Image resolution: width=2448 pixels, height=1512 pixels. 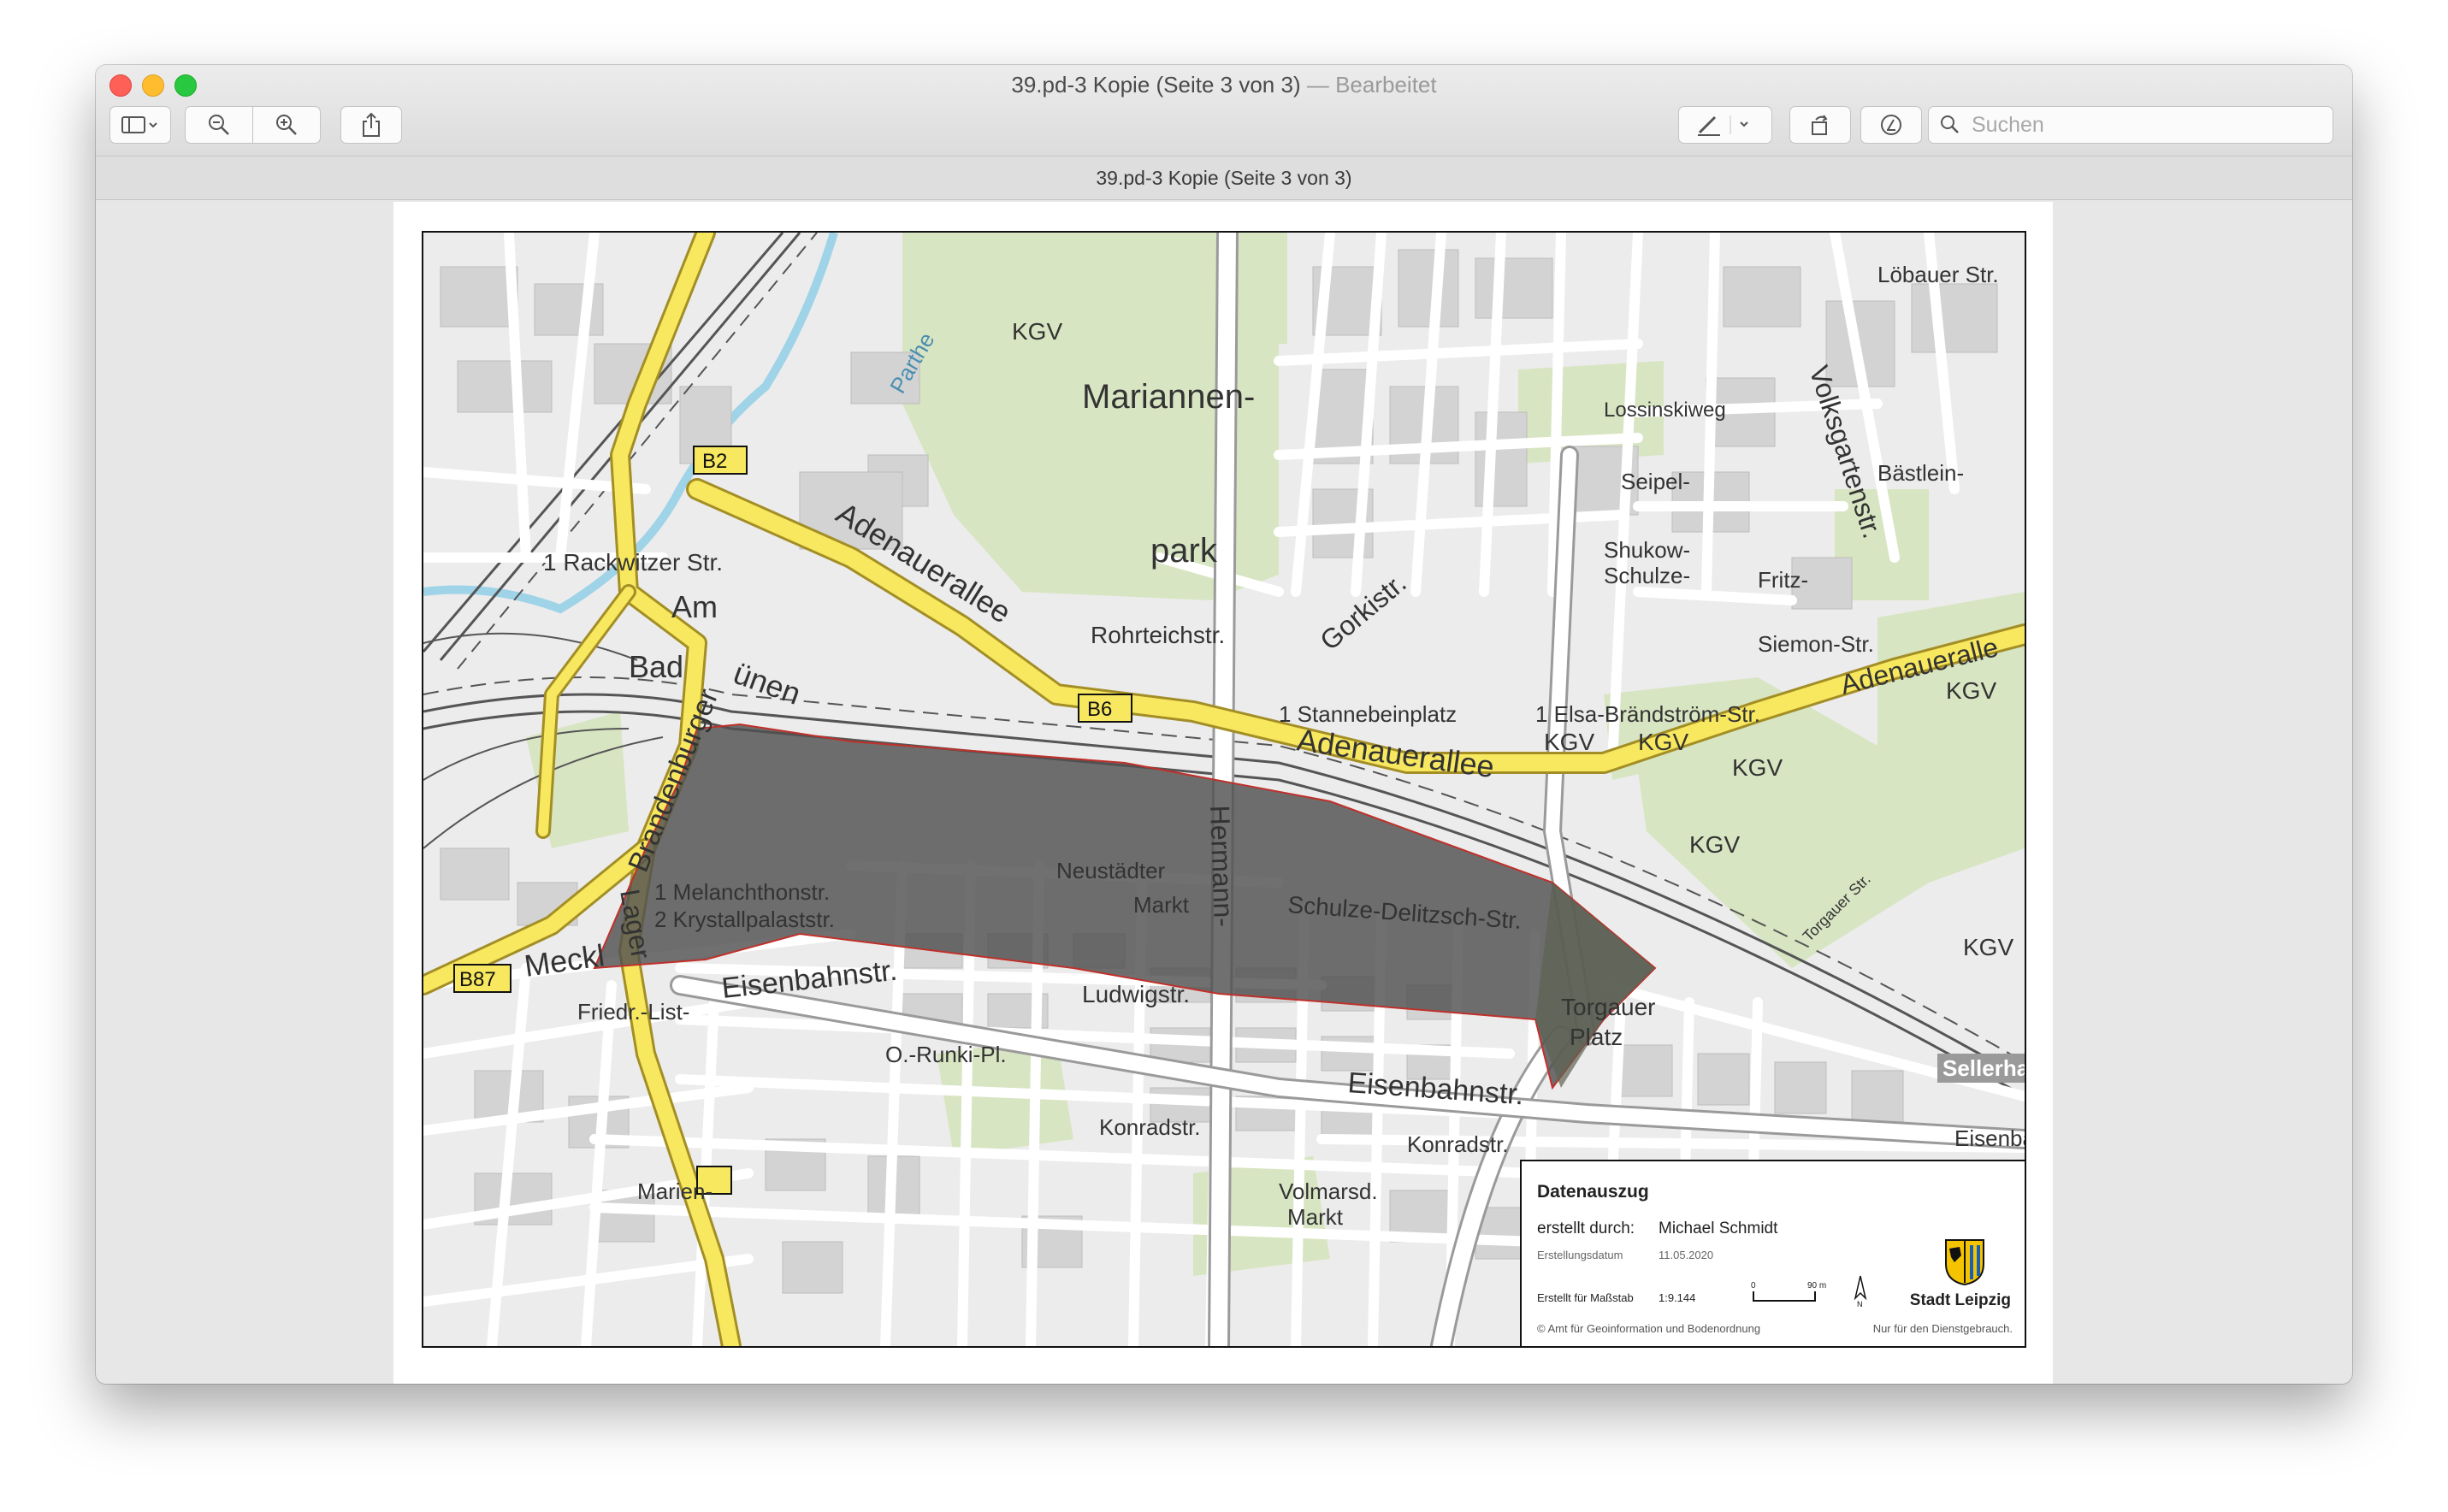 What do you see at coordinates (695, 606) in the screenshot?
I see `label-am: Am` at bounding box center [695, 606].